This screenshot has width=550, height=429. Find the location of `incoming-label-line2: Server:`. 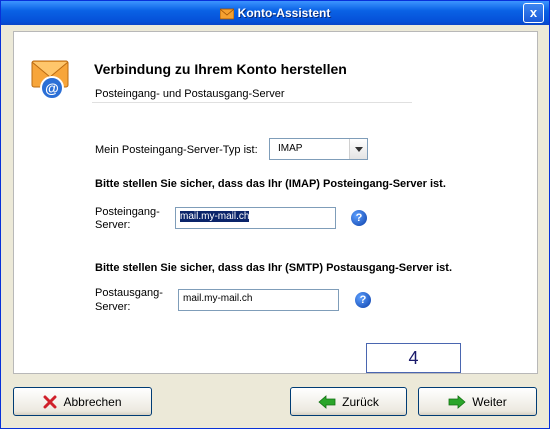

incoming-label-line2: Server: is located at coordinates (113, 225).